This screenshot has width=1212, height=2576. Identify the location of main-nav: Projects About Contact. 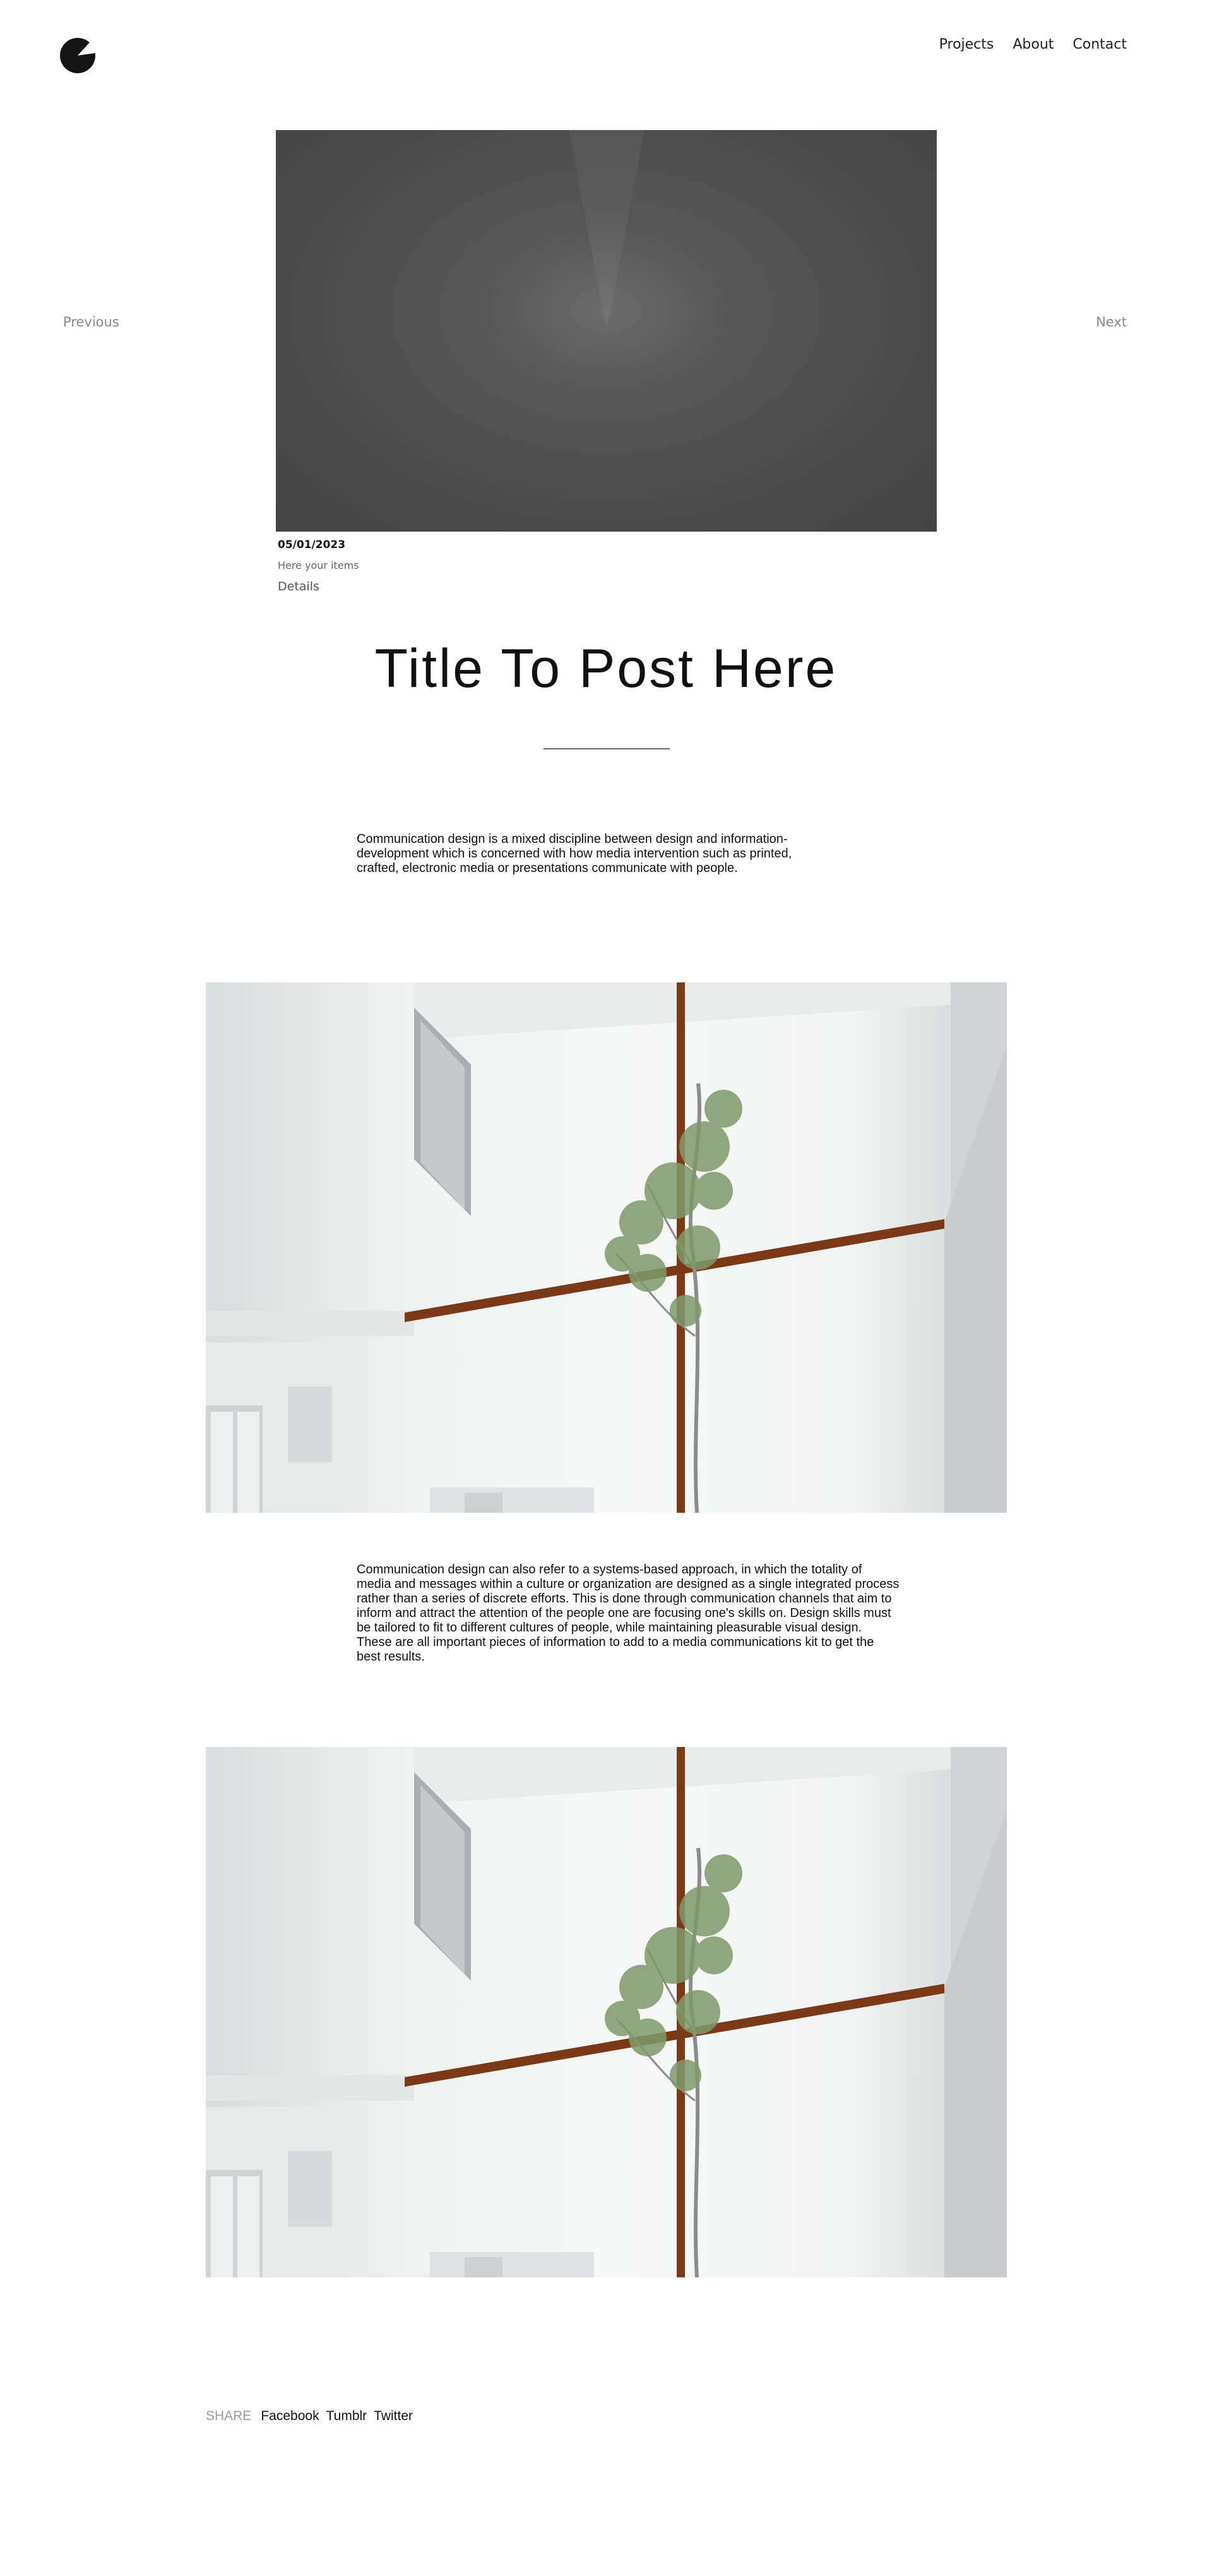
(1033, 44).